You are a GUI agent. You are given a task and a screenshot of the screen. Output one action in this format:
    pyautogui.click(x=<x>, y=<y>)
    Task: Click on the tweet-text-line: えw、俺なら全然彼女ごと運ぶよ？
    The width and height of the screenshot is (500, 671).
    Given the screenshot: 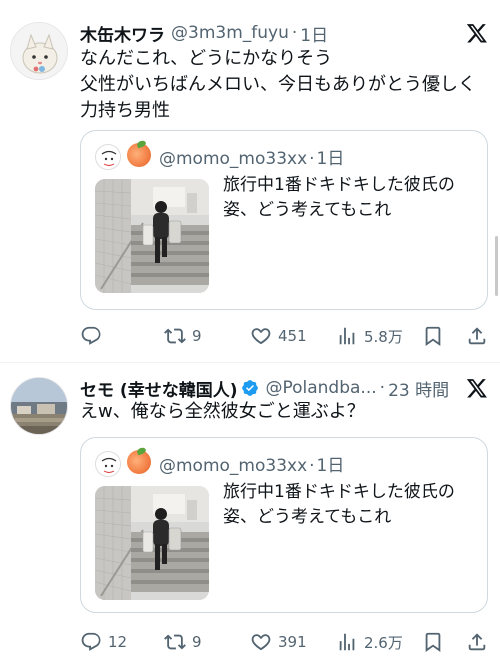 What is the action you would take?
    pyautogui.click(x=222, y=411)
    